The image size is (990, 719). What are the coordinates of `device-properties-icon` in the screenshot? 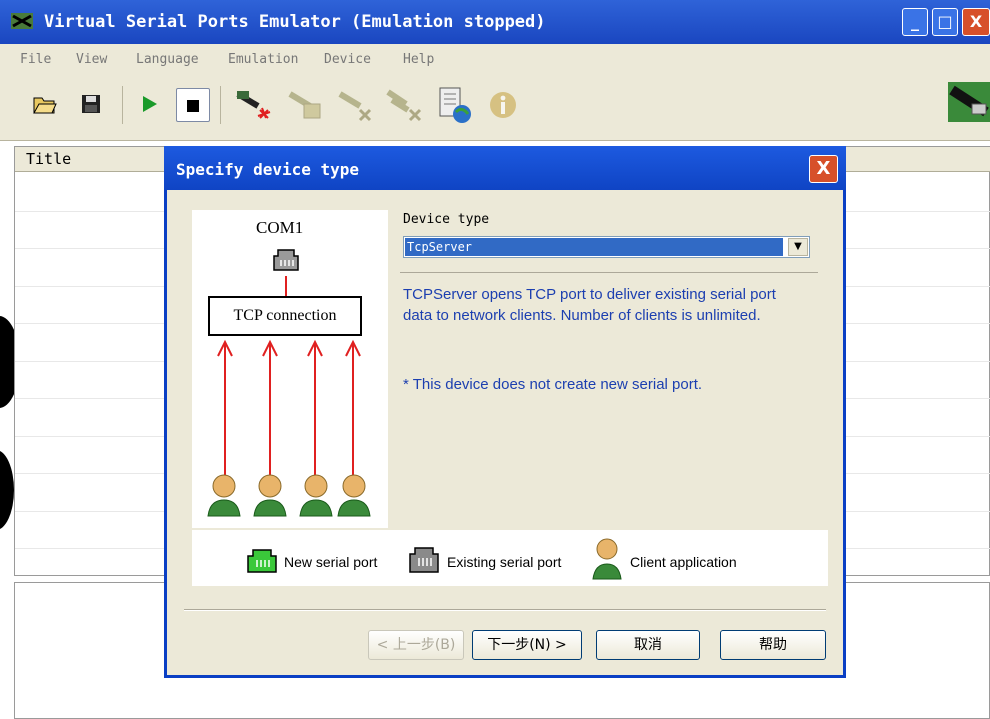 It's located at (305, 106).